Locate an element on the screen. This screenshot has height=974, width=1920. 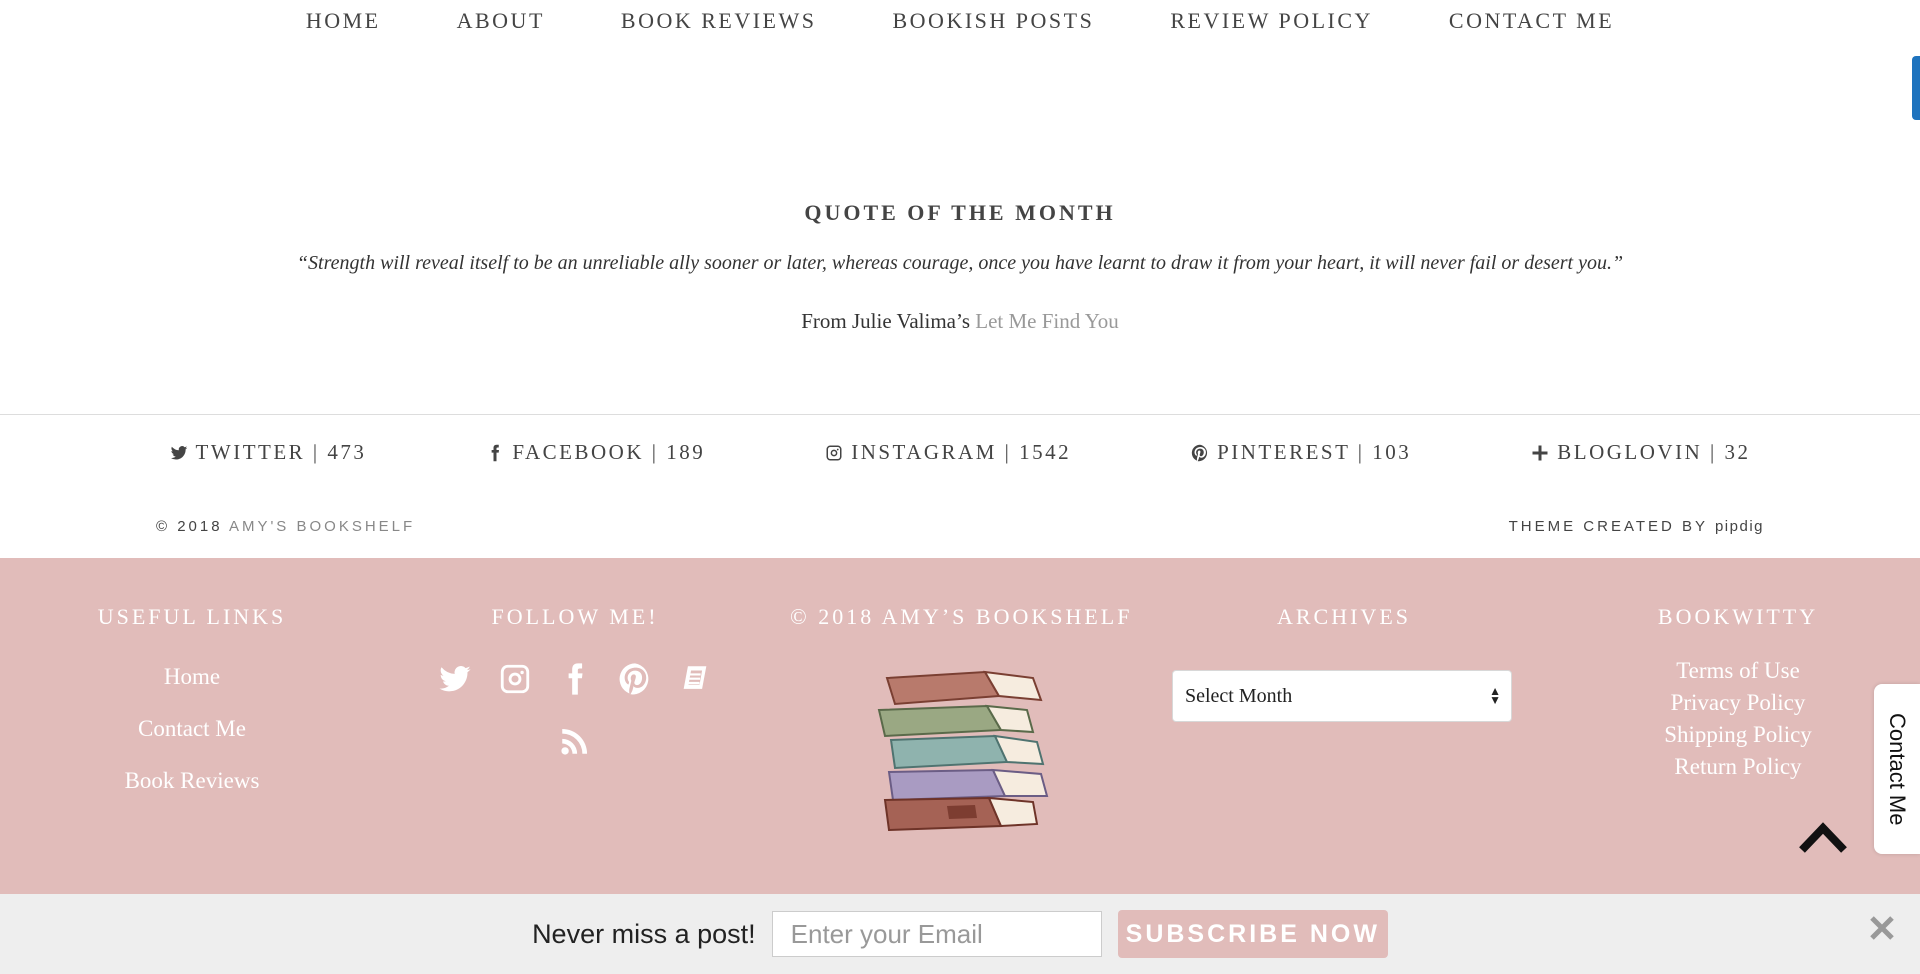
subscribe-button: SUBSCRIBE NOW is located at coordinates (1252, 934).